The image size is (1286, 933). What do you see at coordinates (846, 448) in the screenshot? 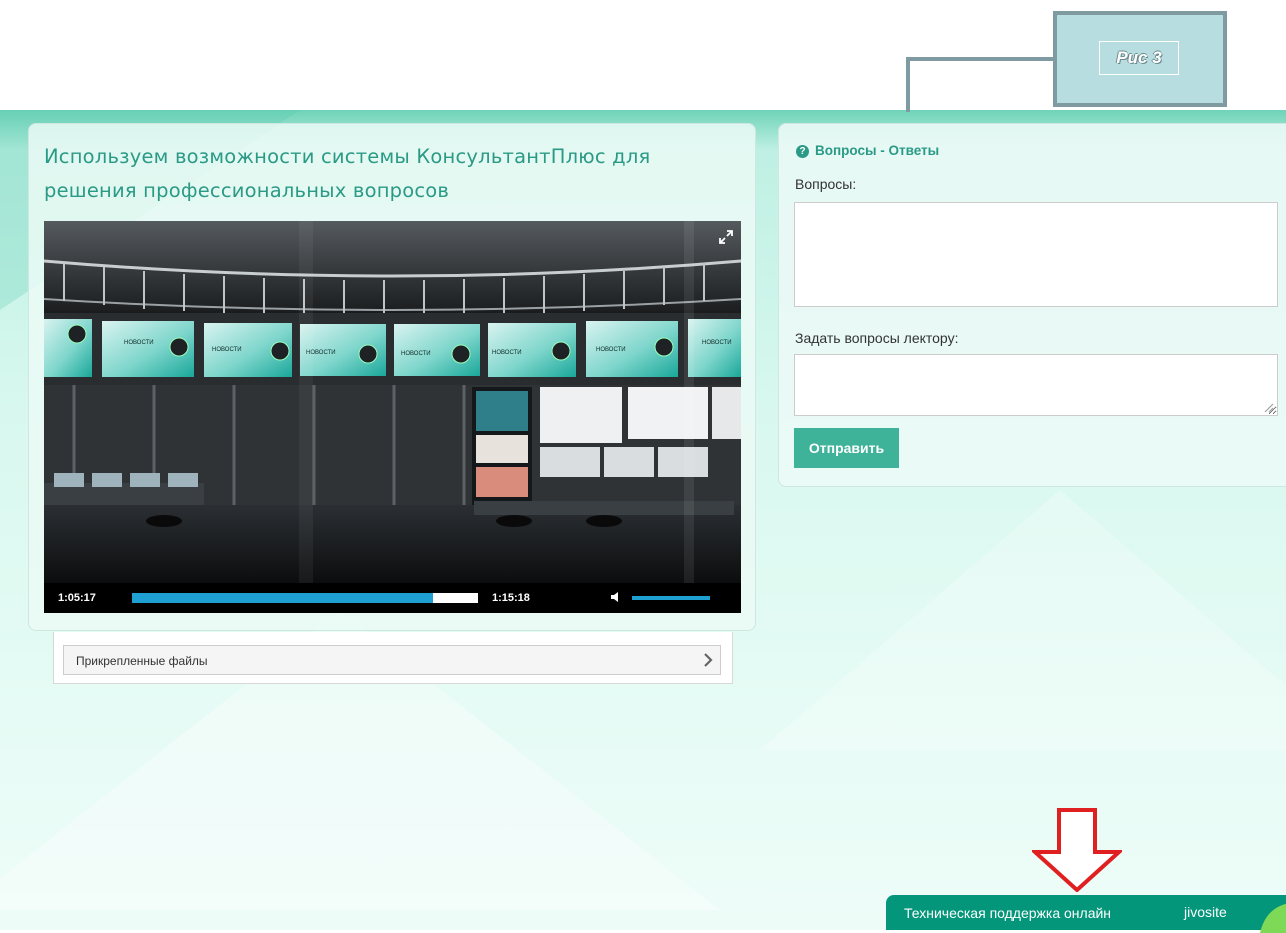
I see `send-button: Отправить` at bounding box center [846, 448].